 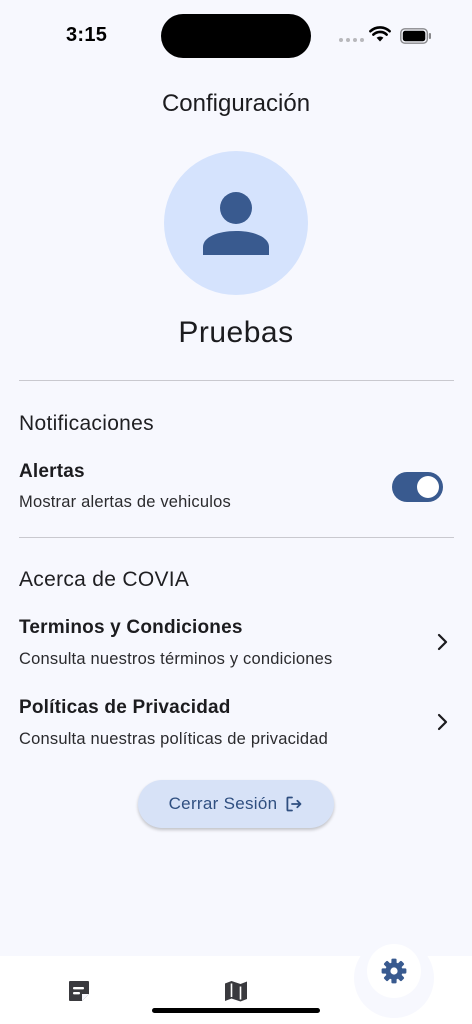 What do you see at coordinates (236, 103) in the screenshot?
I see `page-title: Configuración` at bounding box center [236, 103].